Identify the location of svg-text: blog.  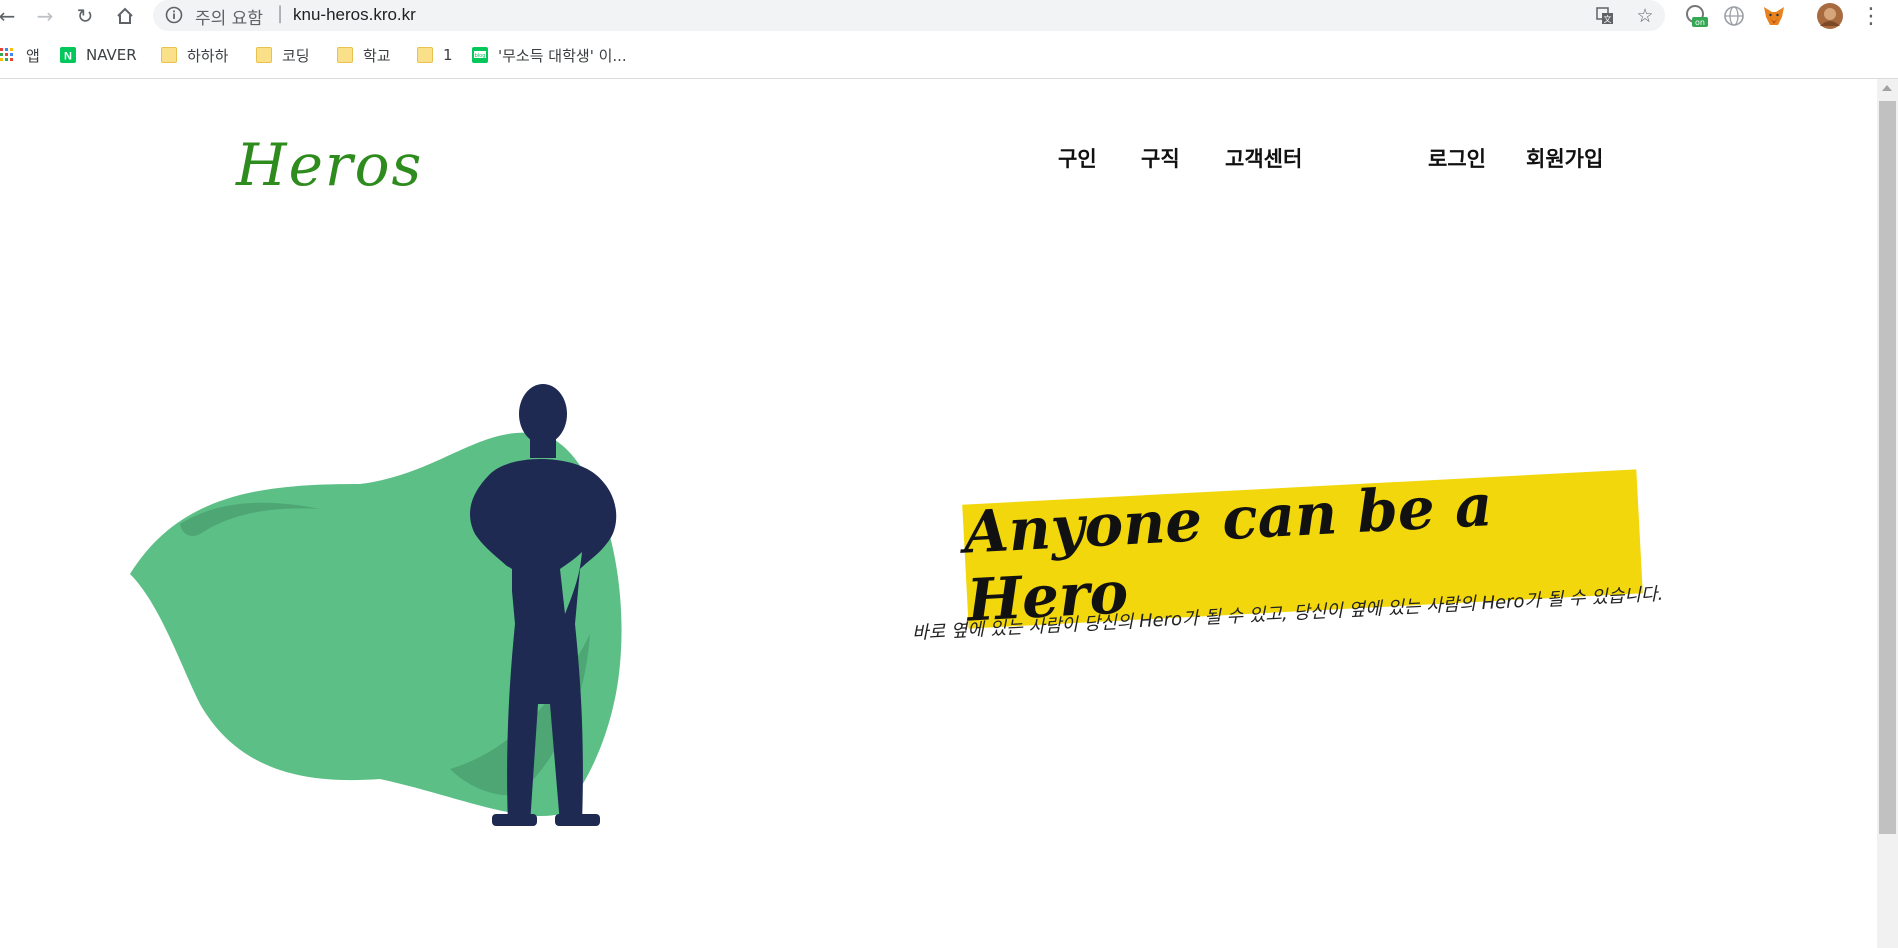
(480, 56).